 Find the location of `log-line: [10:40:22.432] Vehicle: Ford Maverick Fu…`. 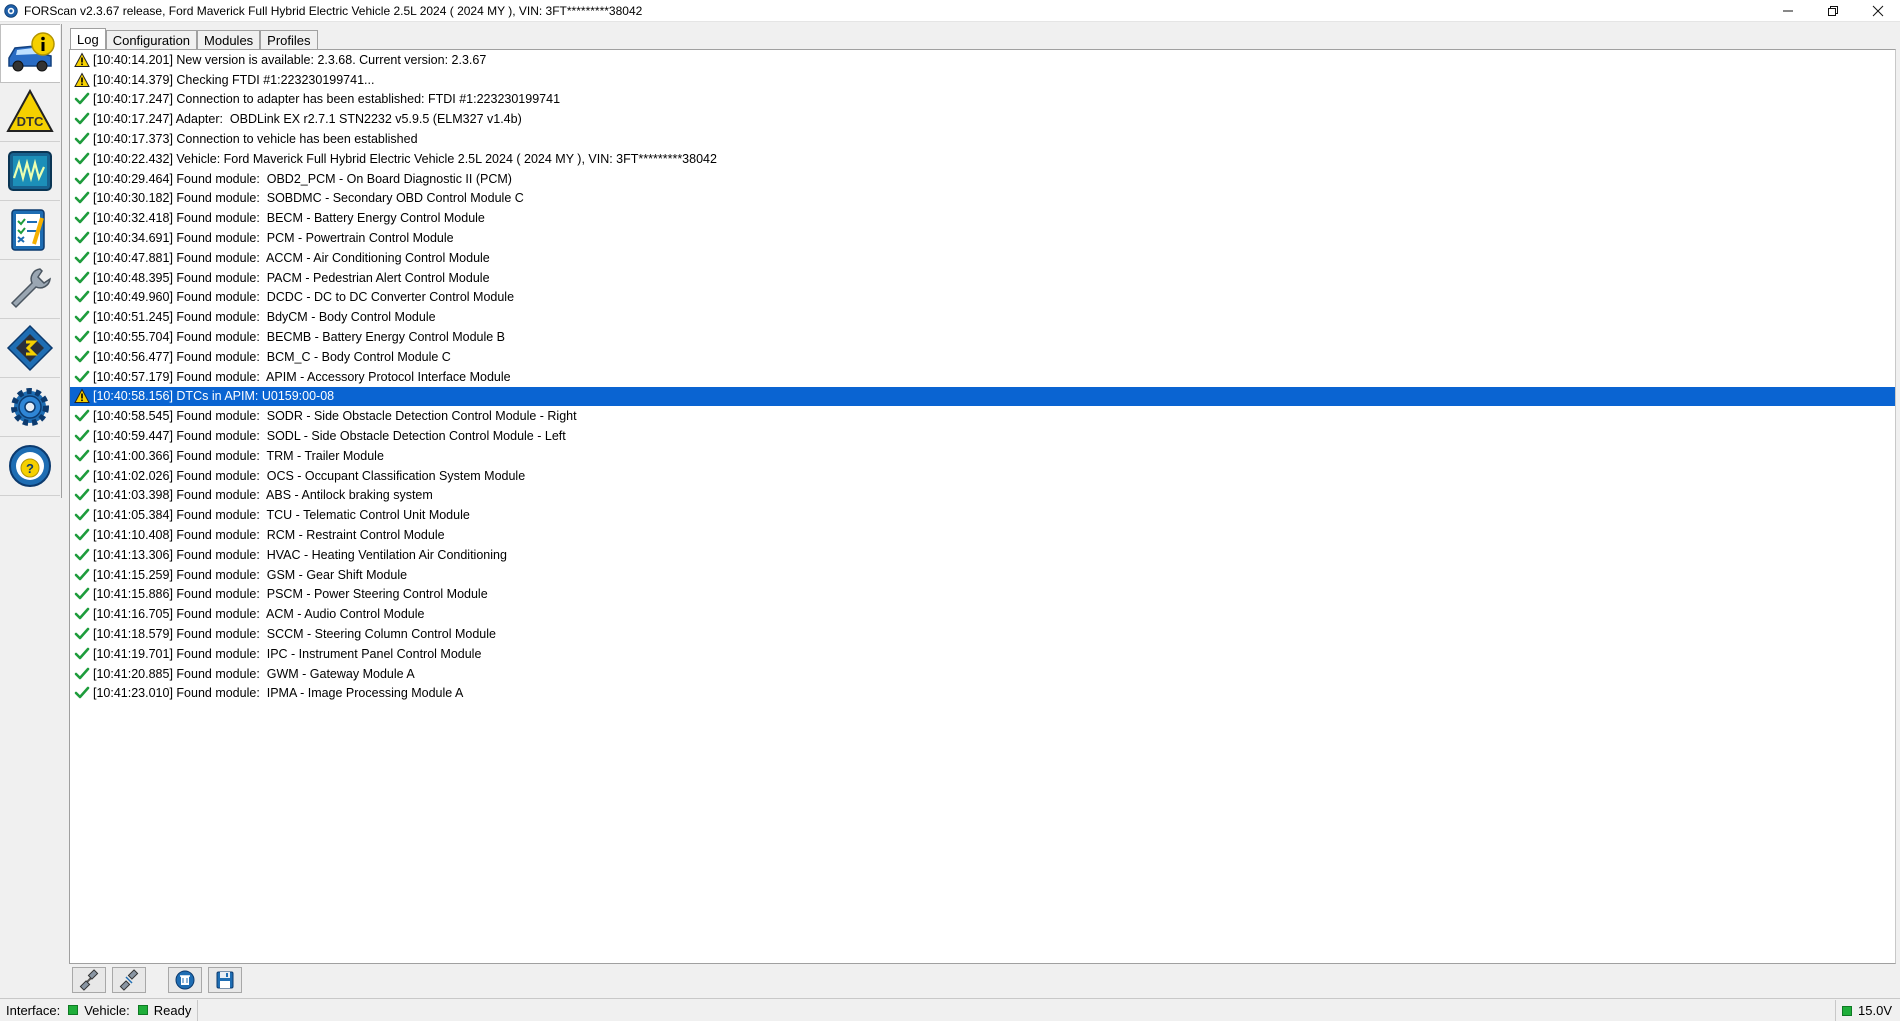

log-line: [10:40:22.432] Vehicle: Ford Maverick Fu… is located at coordinates (982, 159).